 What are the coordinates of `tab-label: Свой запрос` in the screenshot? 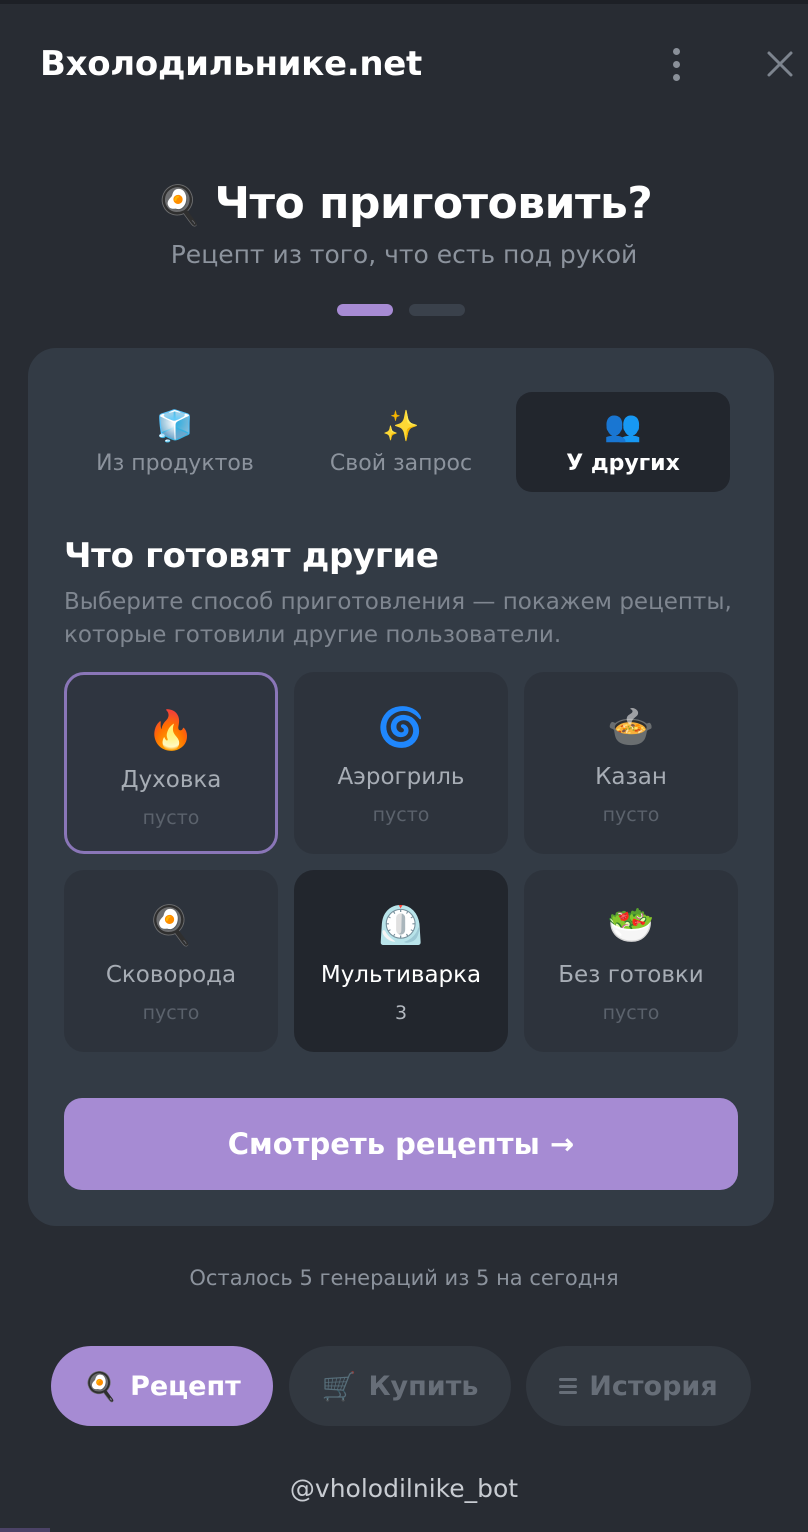 It's located at (401, 463).